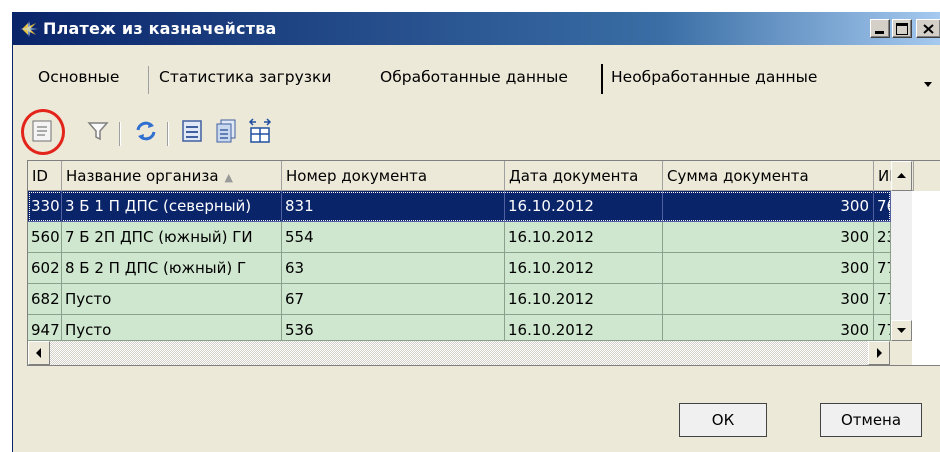  I want to click on list-icon, so click(192, 131).